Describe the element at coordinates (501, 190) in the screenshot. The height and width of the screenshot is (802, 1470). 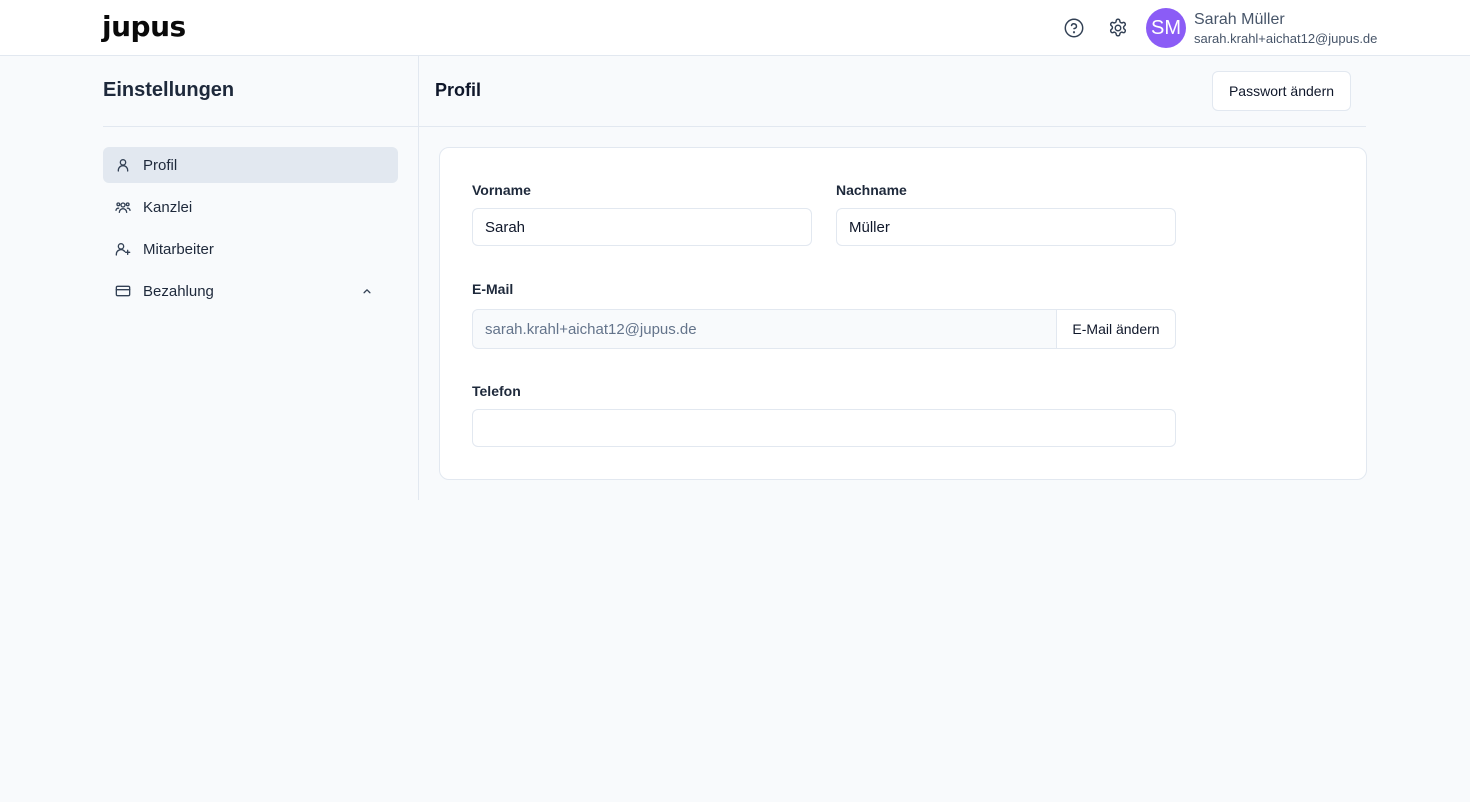
I see `first-name-label: Vorname` at that location.